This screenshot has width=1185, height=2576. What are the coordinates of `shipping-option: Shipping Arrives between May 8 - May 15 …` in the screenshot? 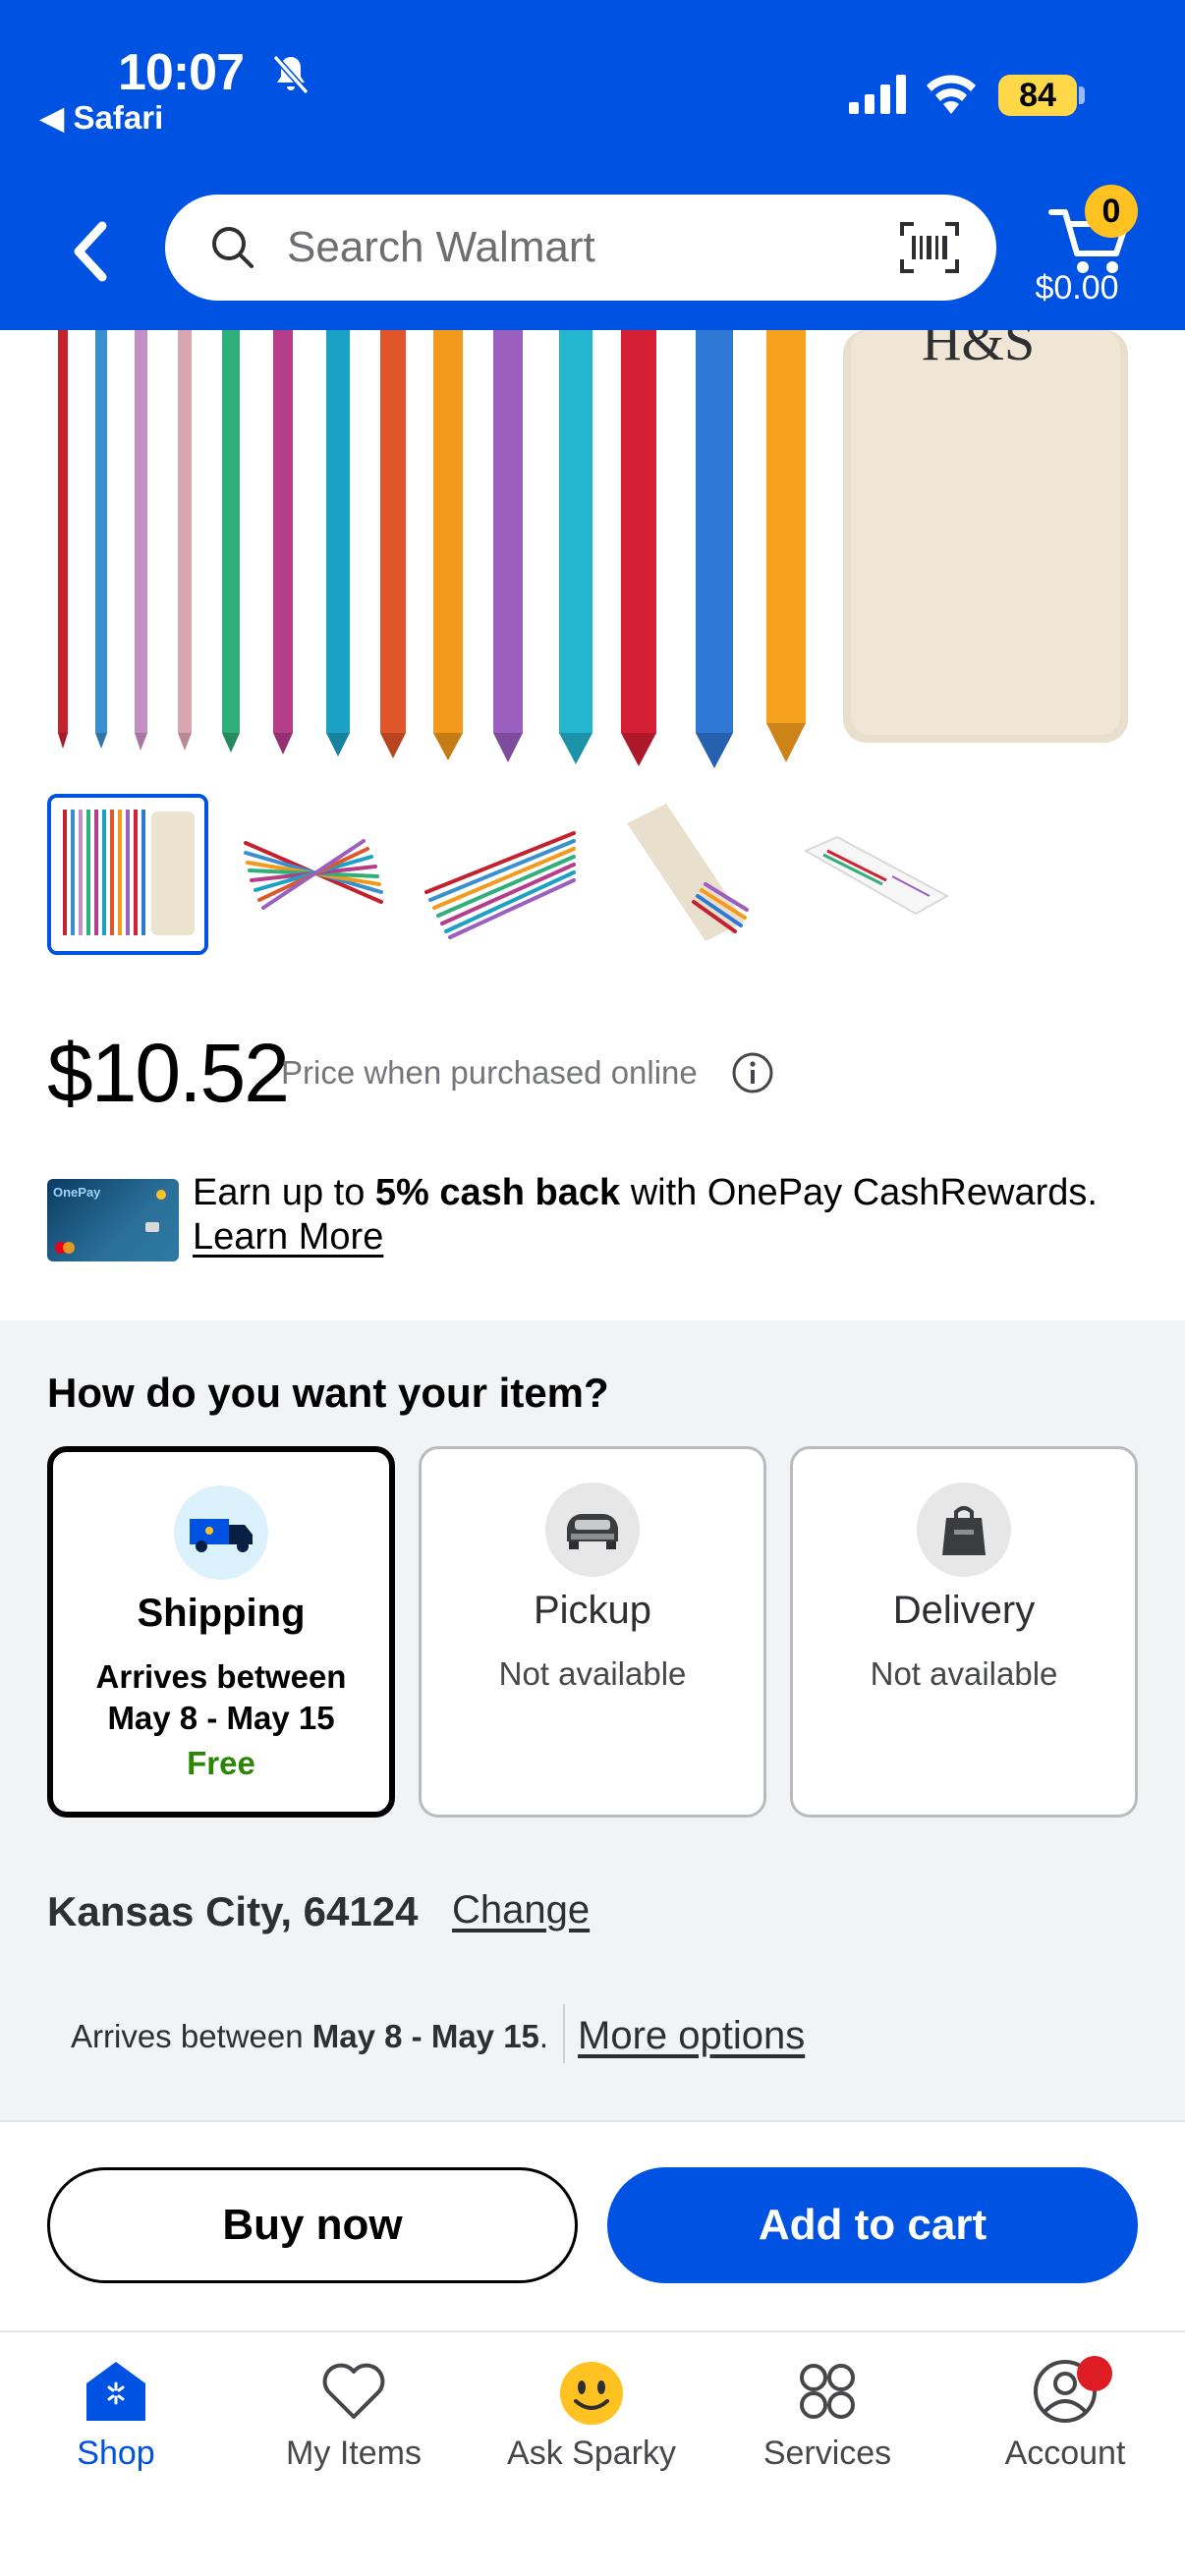 It's located at (221, 1632).